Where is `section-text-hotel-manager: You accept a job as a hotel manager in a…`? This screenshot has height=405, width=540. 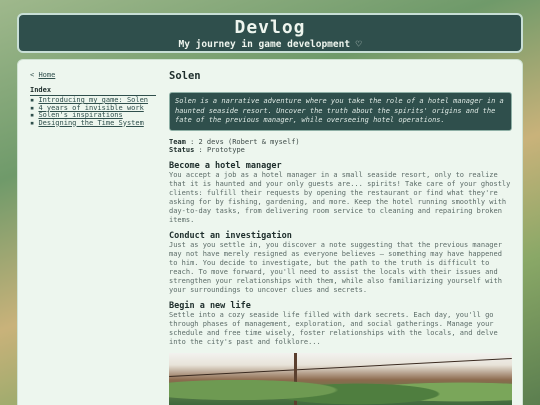 section-text-hotel-manager: You accept a job as a hotel manager in a… is located at coordinates (340, 197).